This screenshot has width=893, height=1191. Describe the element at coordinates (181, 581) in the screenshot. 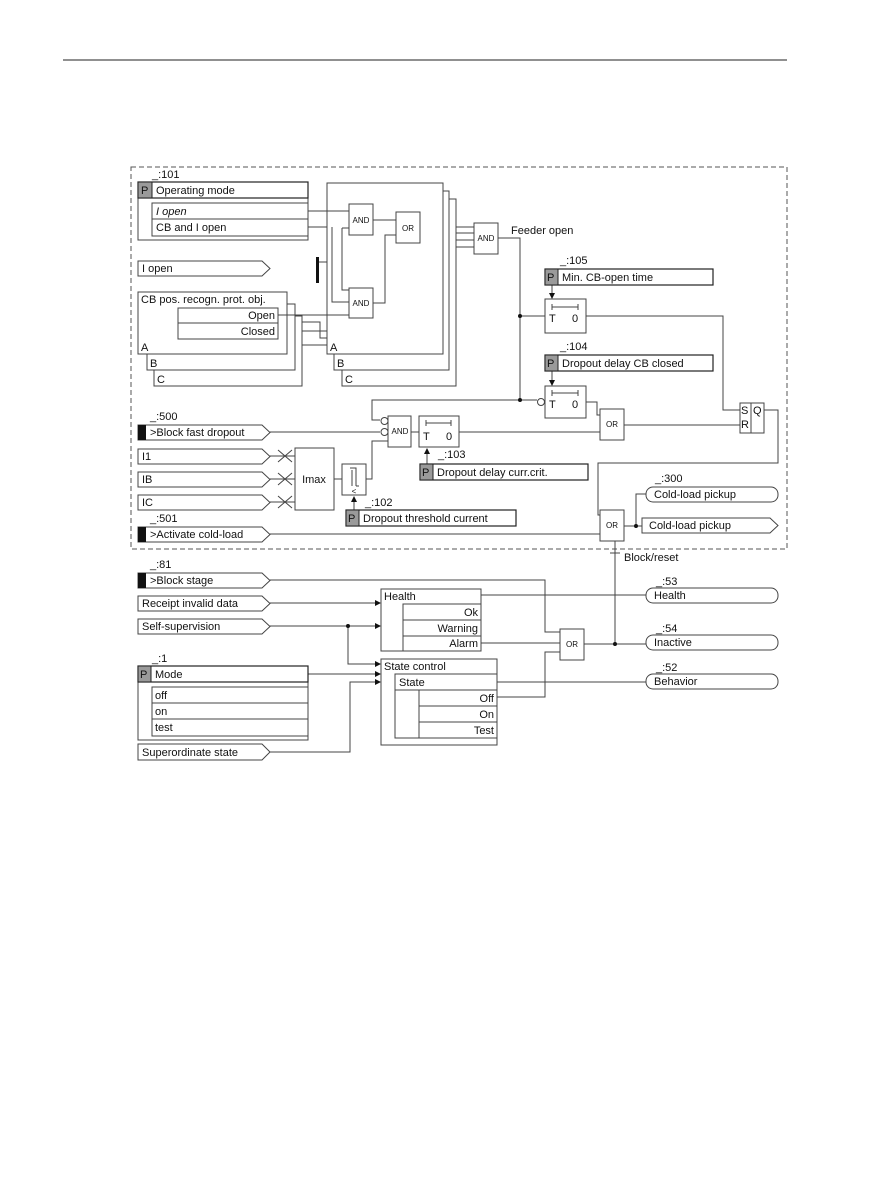

I see `input-label: >Block stage` at that location.